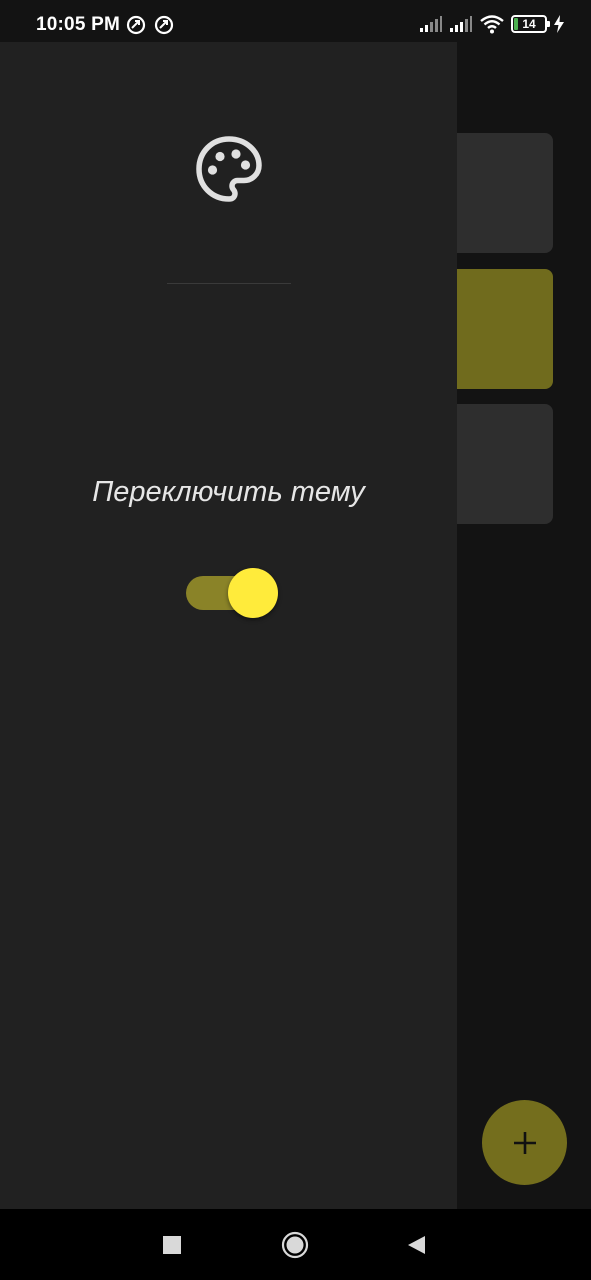  I want to click on plus-icon, so click(524, 1142).